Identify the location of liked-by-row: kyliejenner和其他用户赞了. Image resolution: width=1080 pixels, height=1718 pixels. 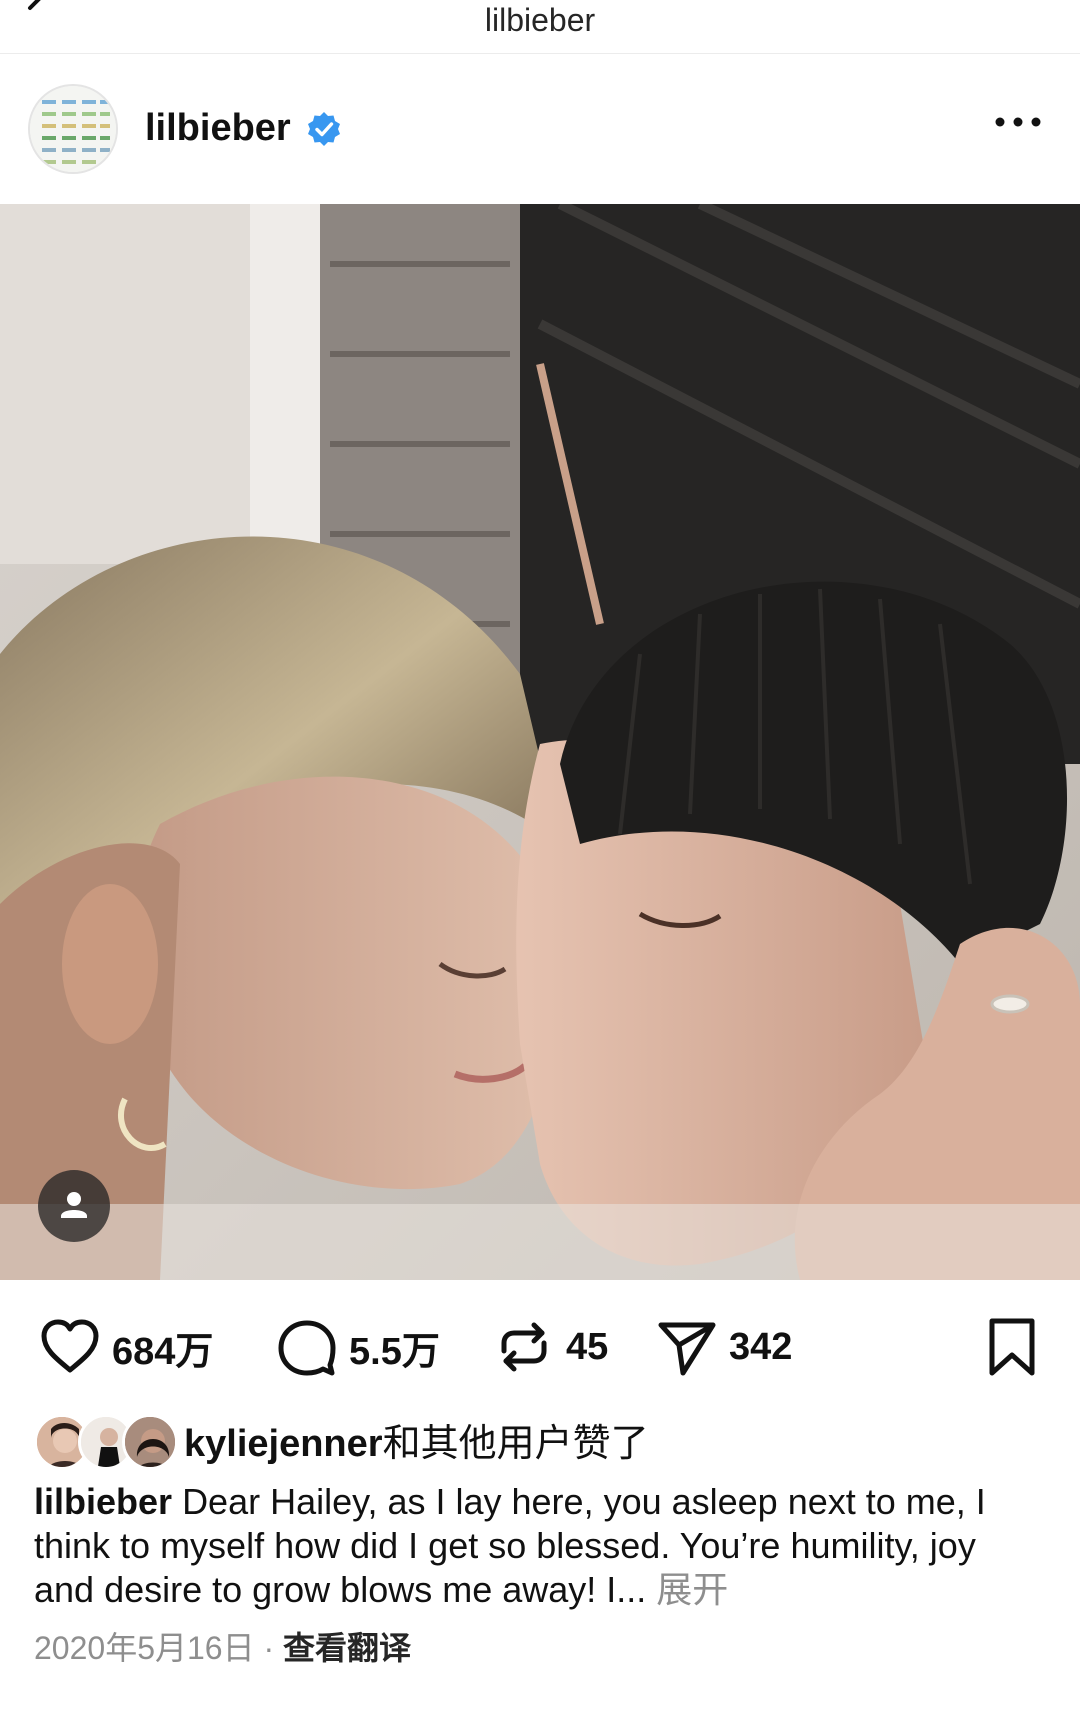
(544, 1442).